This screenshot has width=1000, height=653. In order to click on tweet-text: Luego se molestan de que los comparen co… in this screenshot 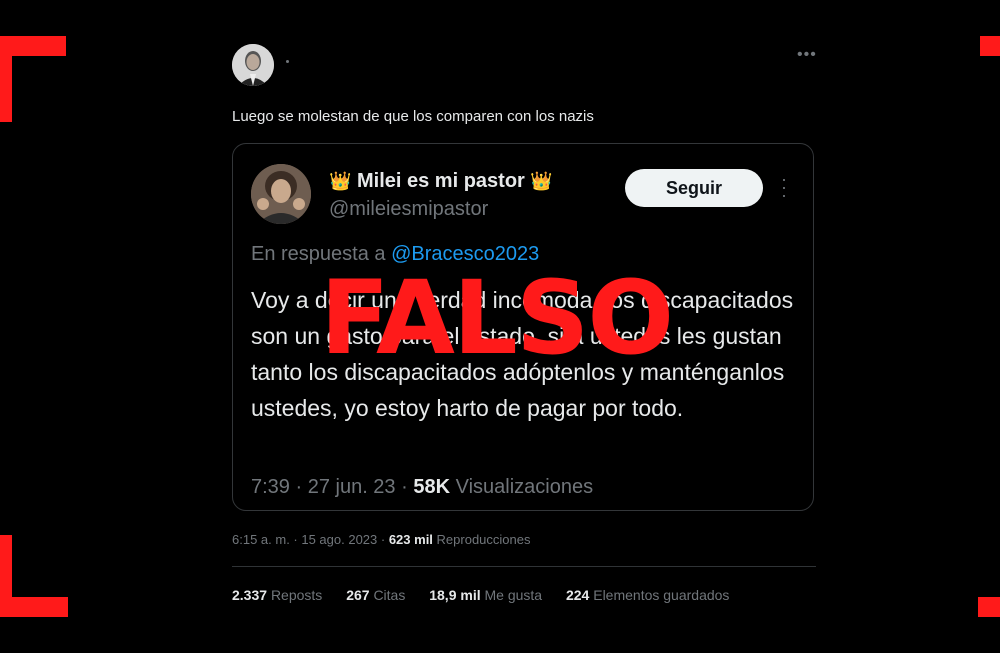, I will do `click(413, 116)`.